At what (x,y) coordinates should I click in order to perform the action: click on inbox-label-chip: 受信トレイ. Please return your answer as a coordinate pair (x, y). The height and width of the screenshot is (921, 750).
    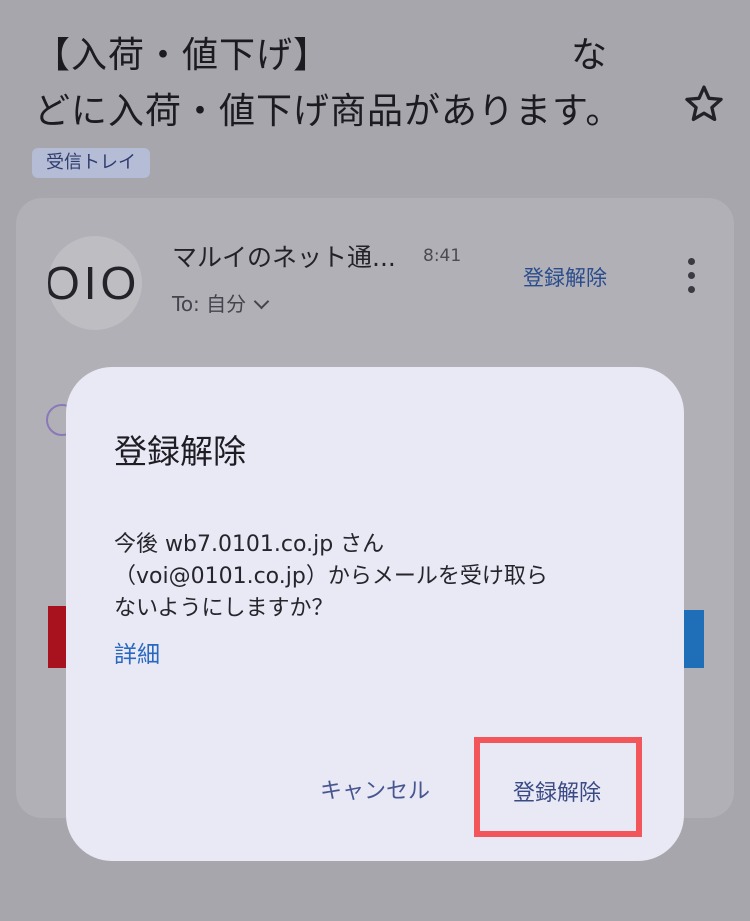
    Looking at the image, I should click on (91, 163).